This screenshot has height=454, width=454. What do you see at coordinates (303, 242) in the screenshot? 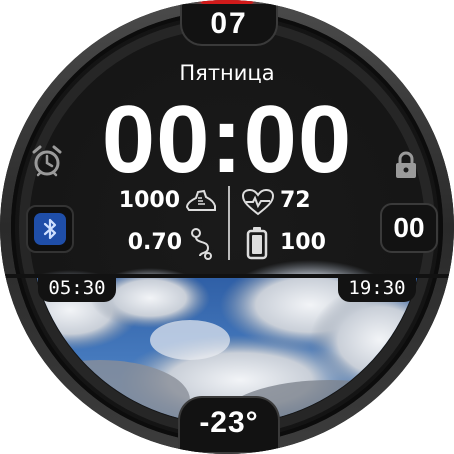
I see `battery-value: 100` at bounding box center [303, 242].